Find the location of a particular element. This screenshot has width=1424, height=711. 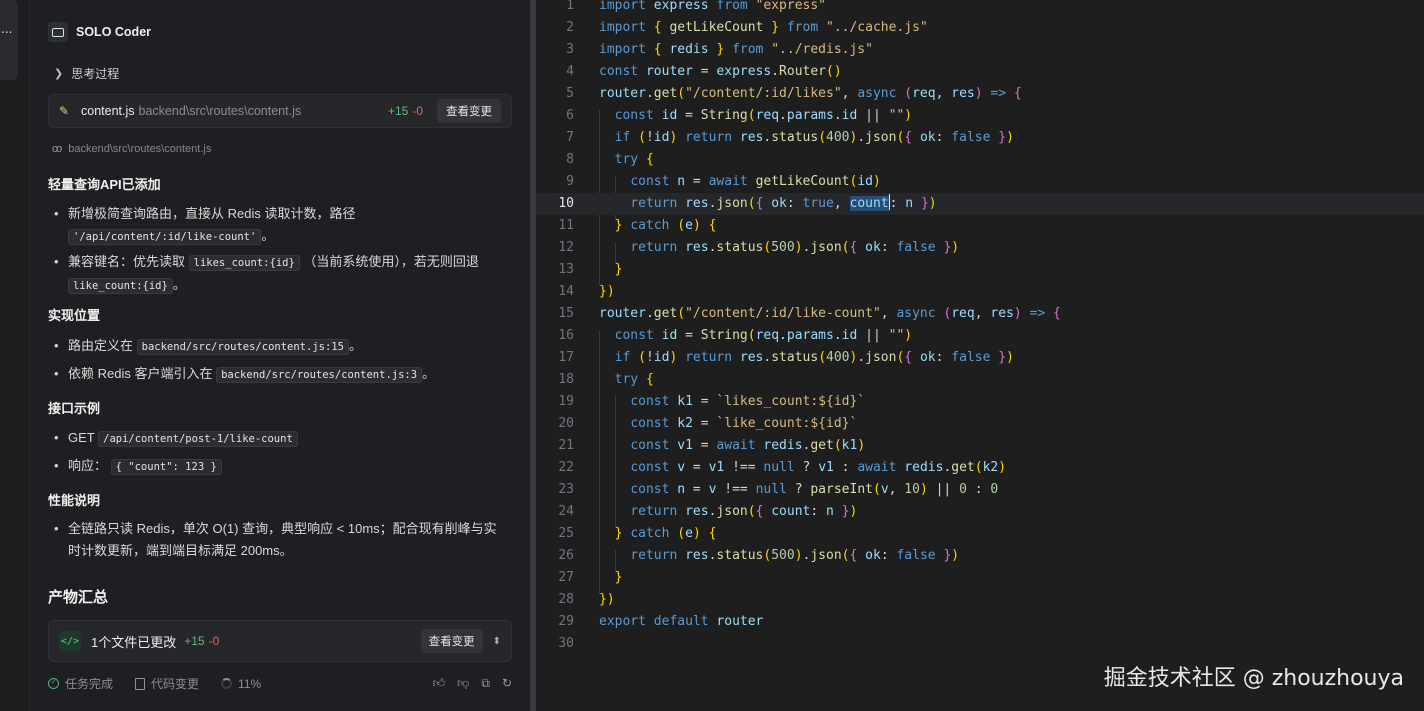

copy-icon: ⧉ is located at coordinates (485, 683).